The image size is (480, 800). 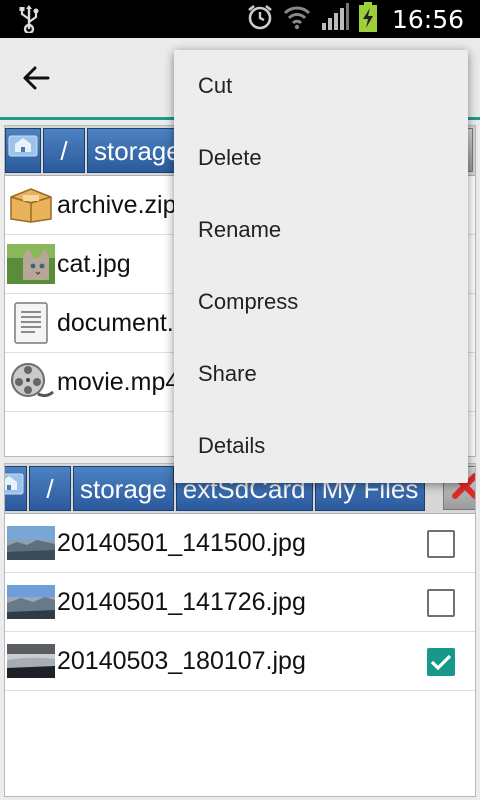 What do you see at coordinates (31, 382) in the screenshot?
I see `film-reel-icon` at bounding box center [31, 382].